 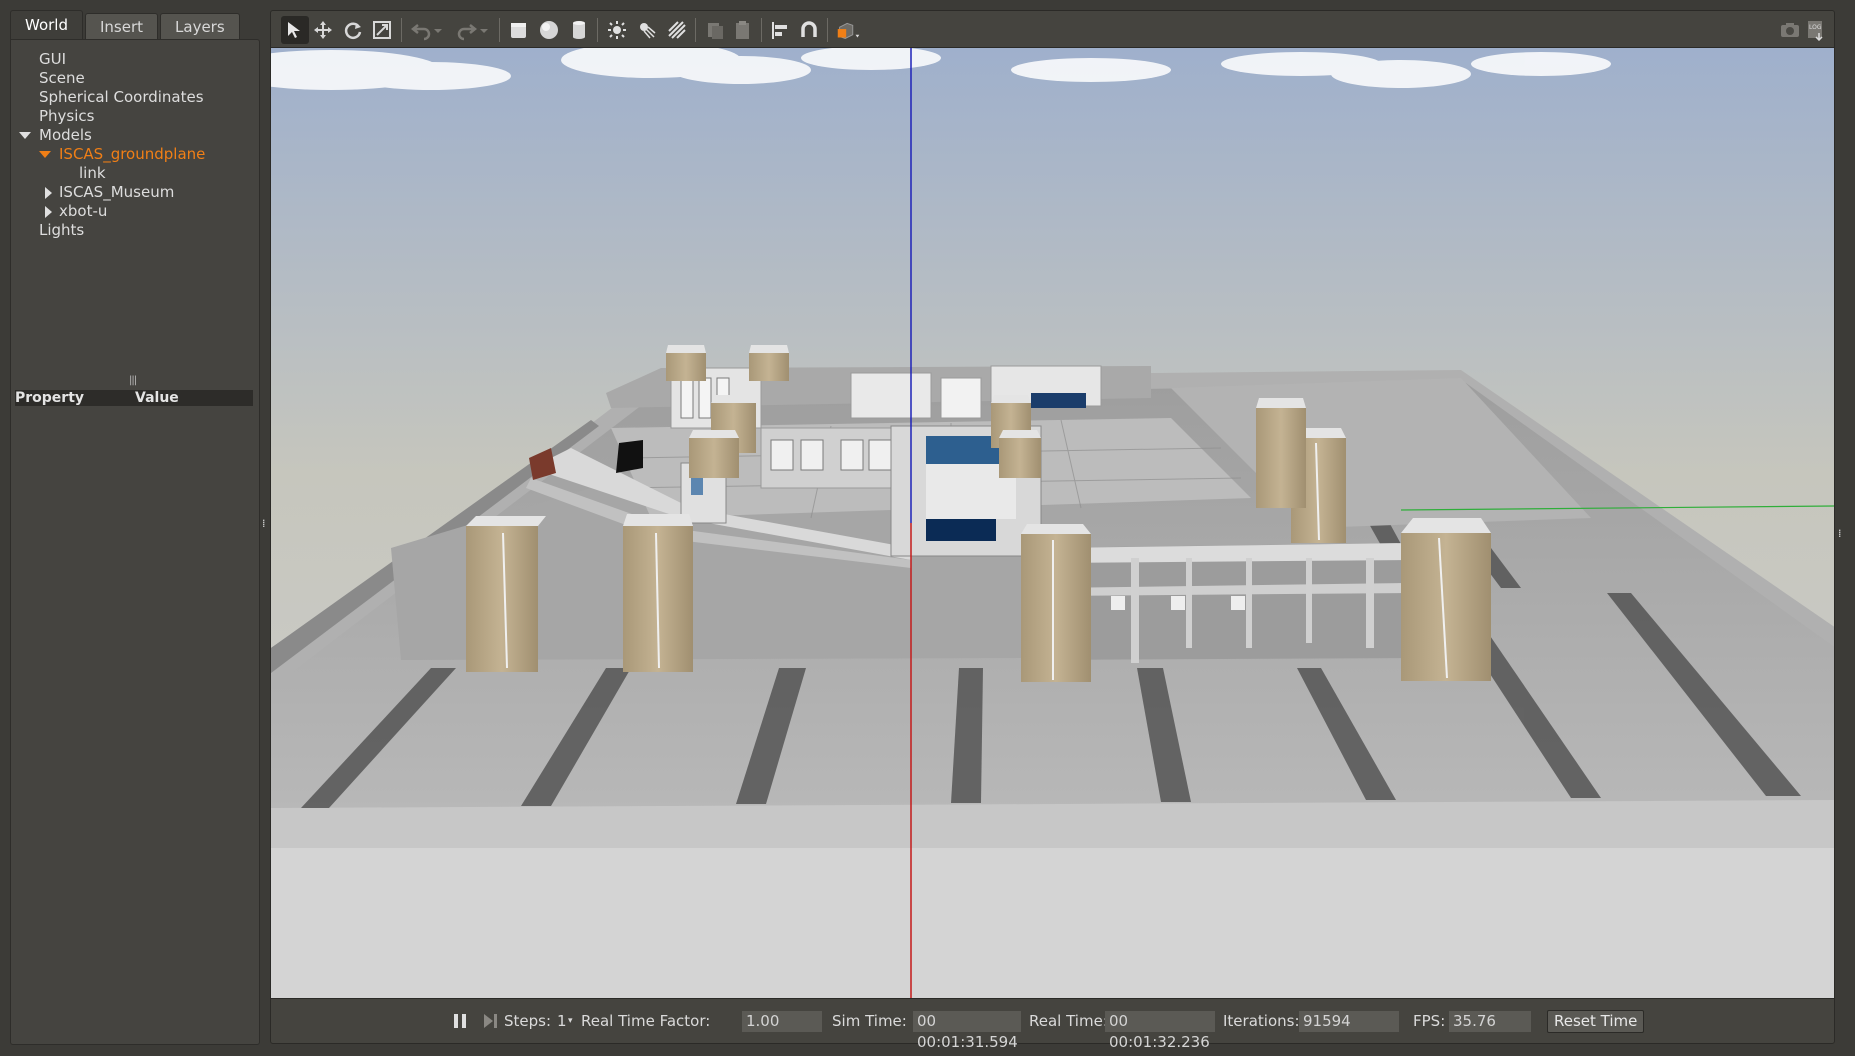 What do you see at coordinates (132, 154) in the screenshot?
I see `tree-item-label: ISCAS_groundplane` at bounding box center [132, 154].